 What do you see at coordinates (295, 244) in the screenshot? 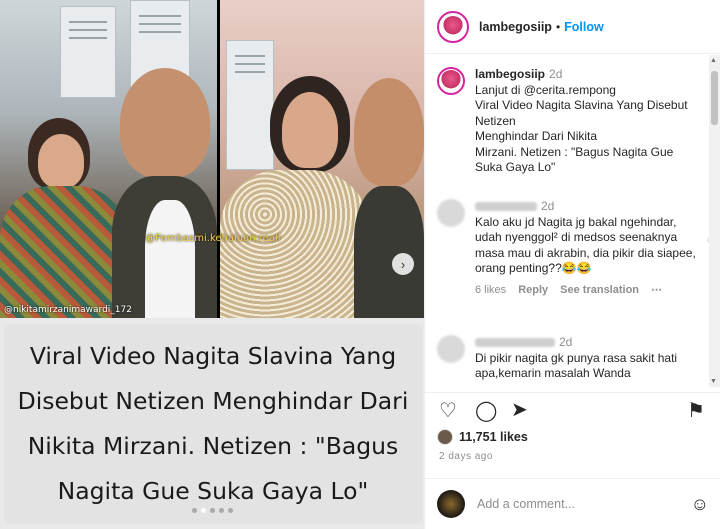
I see `woman-sequin-dress` at bounding box center [295, 244].